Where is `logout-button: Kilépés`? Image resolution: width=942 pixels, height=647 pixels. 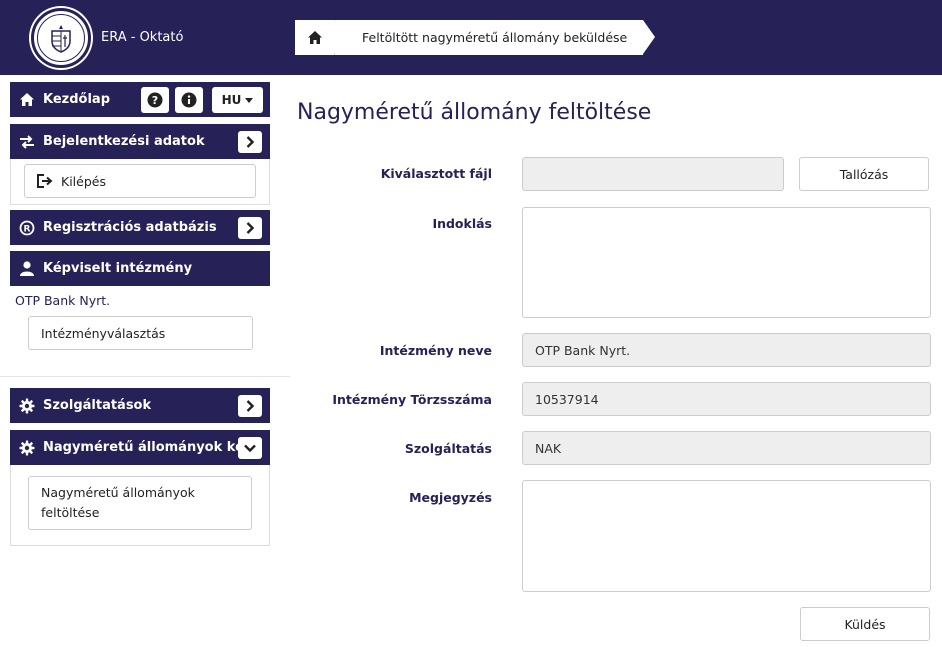
logout-button: Kilépés is located at coordinates (140, 181).